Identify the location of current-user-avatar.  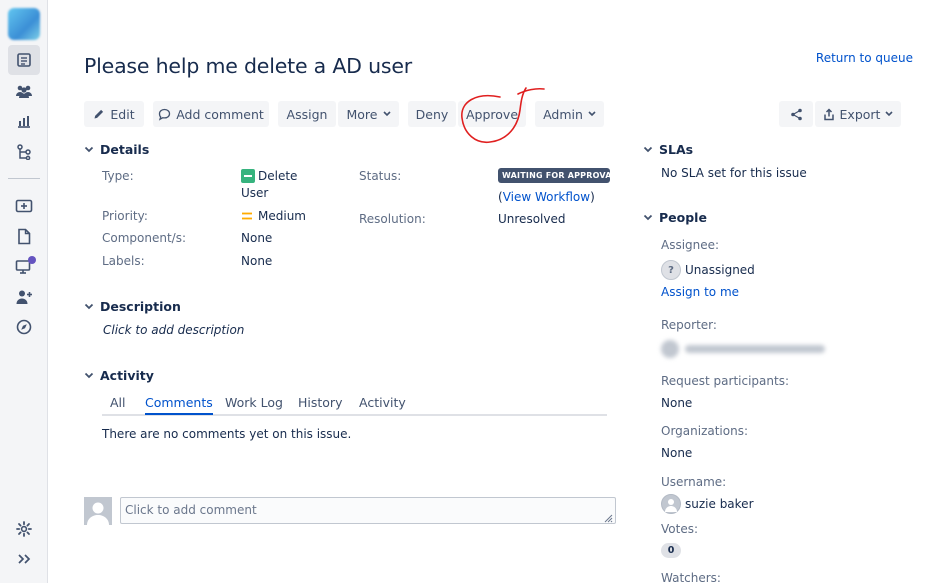
(98, 511).